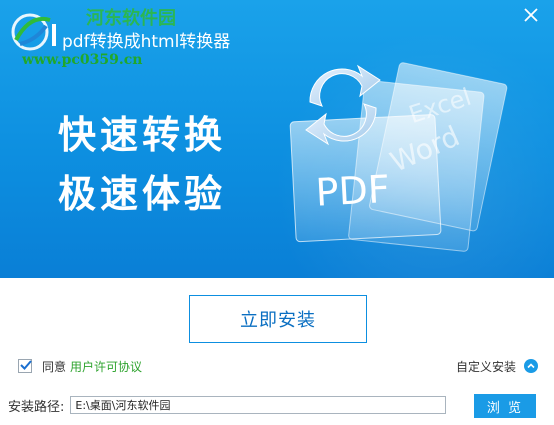 The height and width of the screenshot is (425, 554). Describe the element at coordinates (485, 366) in the screenshot. I see `custom-install-label: 自定义安装` at that location.